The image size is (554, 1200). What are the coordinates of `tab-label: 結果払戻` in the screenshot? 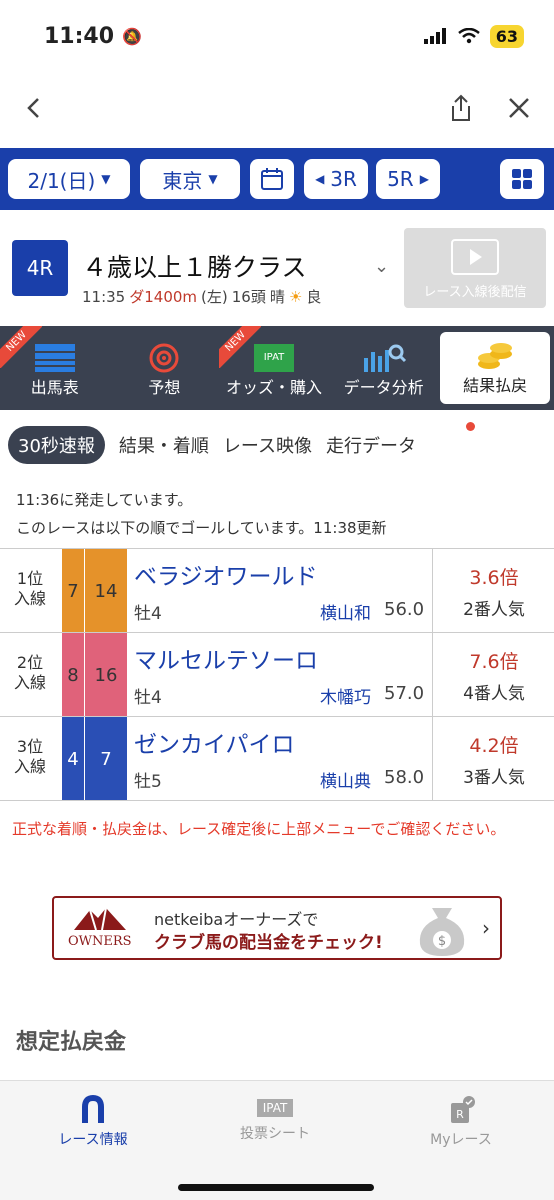 It's located at (495, 385).